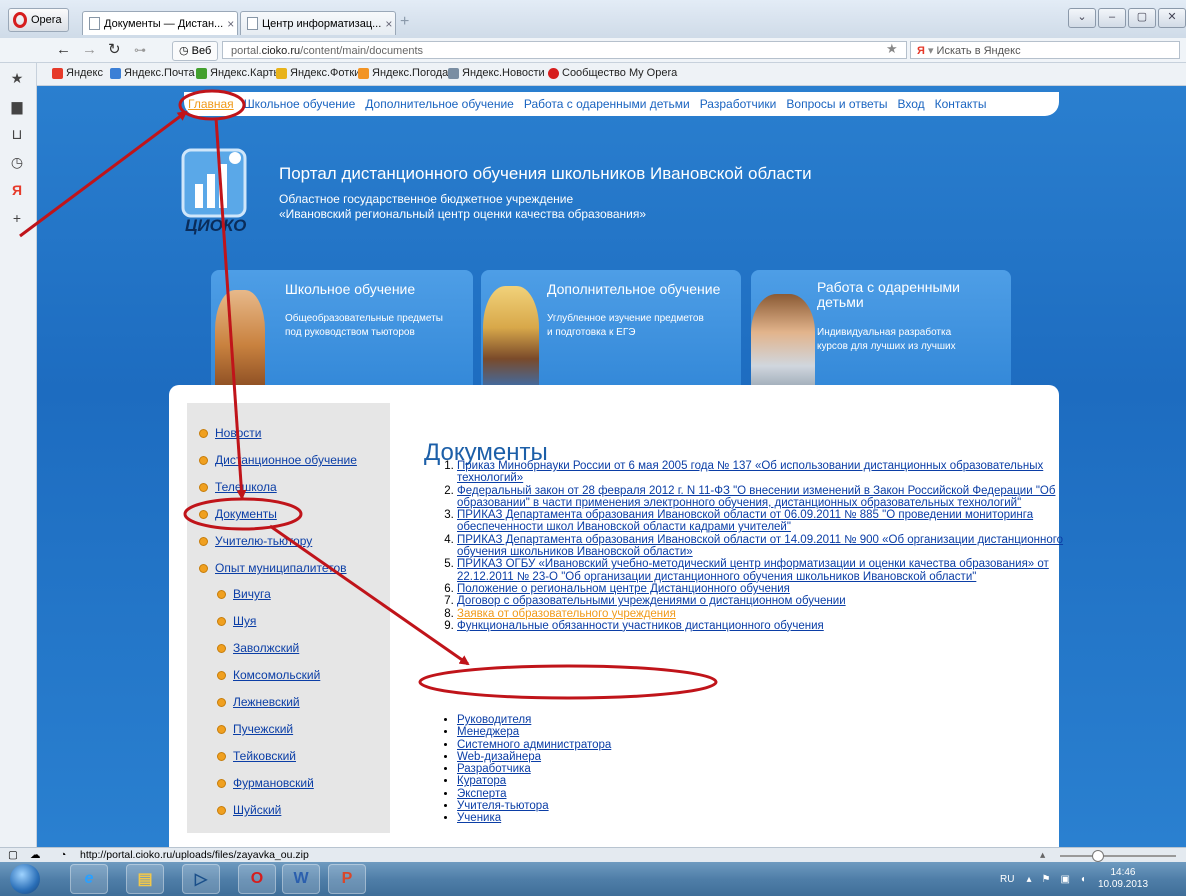 The height and width of the screenshot is (896, 1186). Describe the element at coordinates (494, 720) in the screenshot. I see `role-link: Руководителя` at that location.